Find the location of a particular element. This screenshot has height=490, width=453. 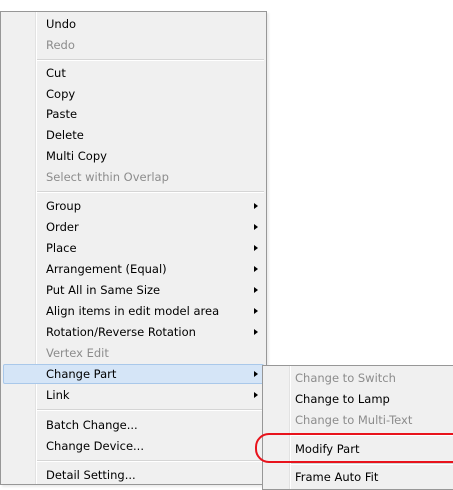

menu-item-undo: Undo is located at coordinates (133, 24).